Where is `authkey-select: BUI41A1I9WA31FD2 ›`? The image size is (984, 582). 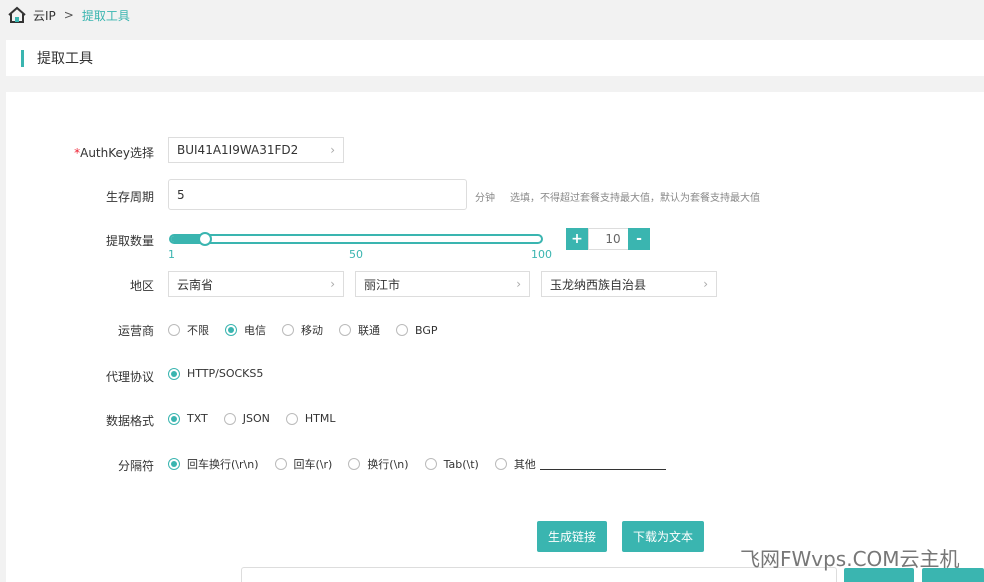
authkey-select: BUI41A1I9WA31FD2 › is located at coordinates (256, 150).